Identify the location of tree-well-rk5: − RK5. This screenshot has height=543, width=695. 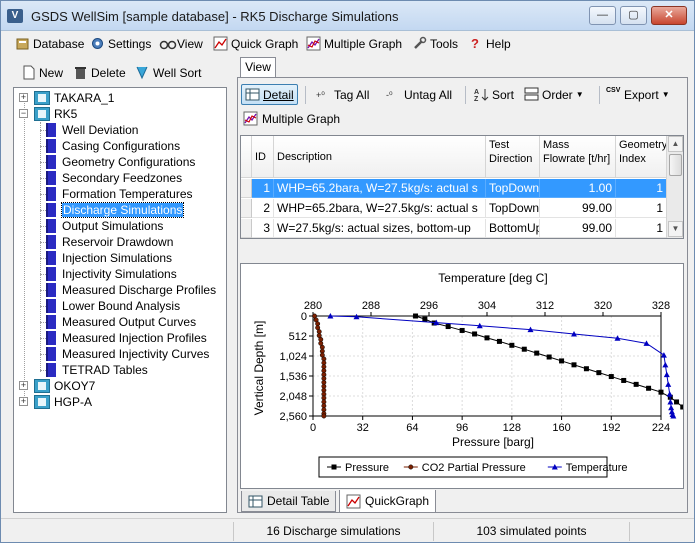
(47, 114).